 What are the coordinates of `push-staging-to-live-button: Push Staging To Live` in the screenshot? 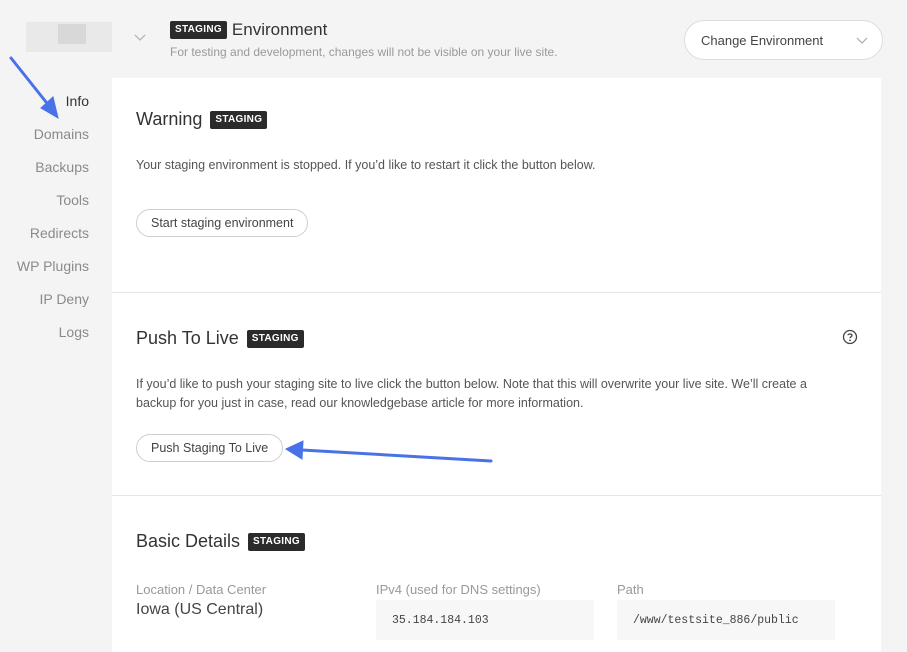 It's located at (210, 448).